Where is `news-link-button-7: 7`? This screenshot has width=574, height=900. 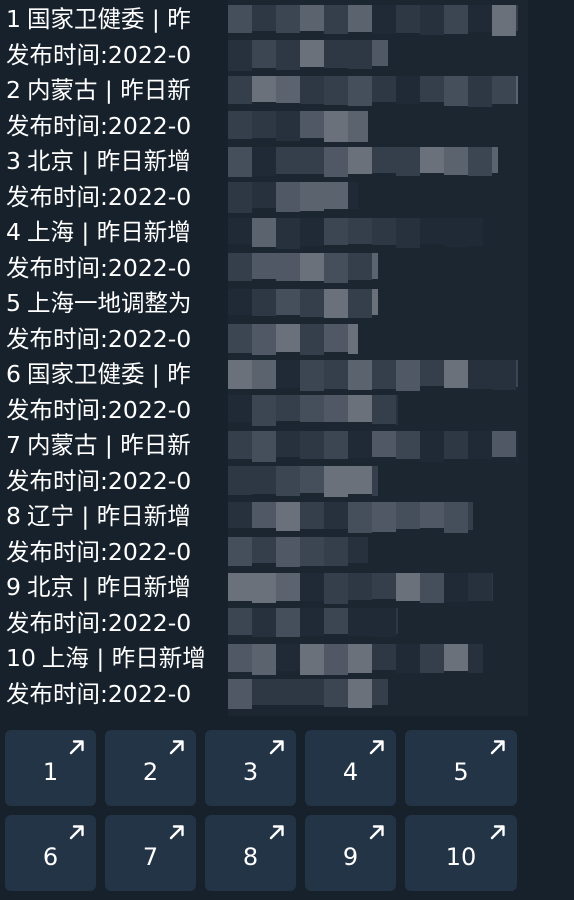 news-link-button-7: 7 is located at coordinates (150, 853).